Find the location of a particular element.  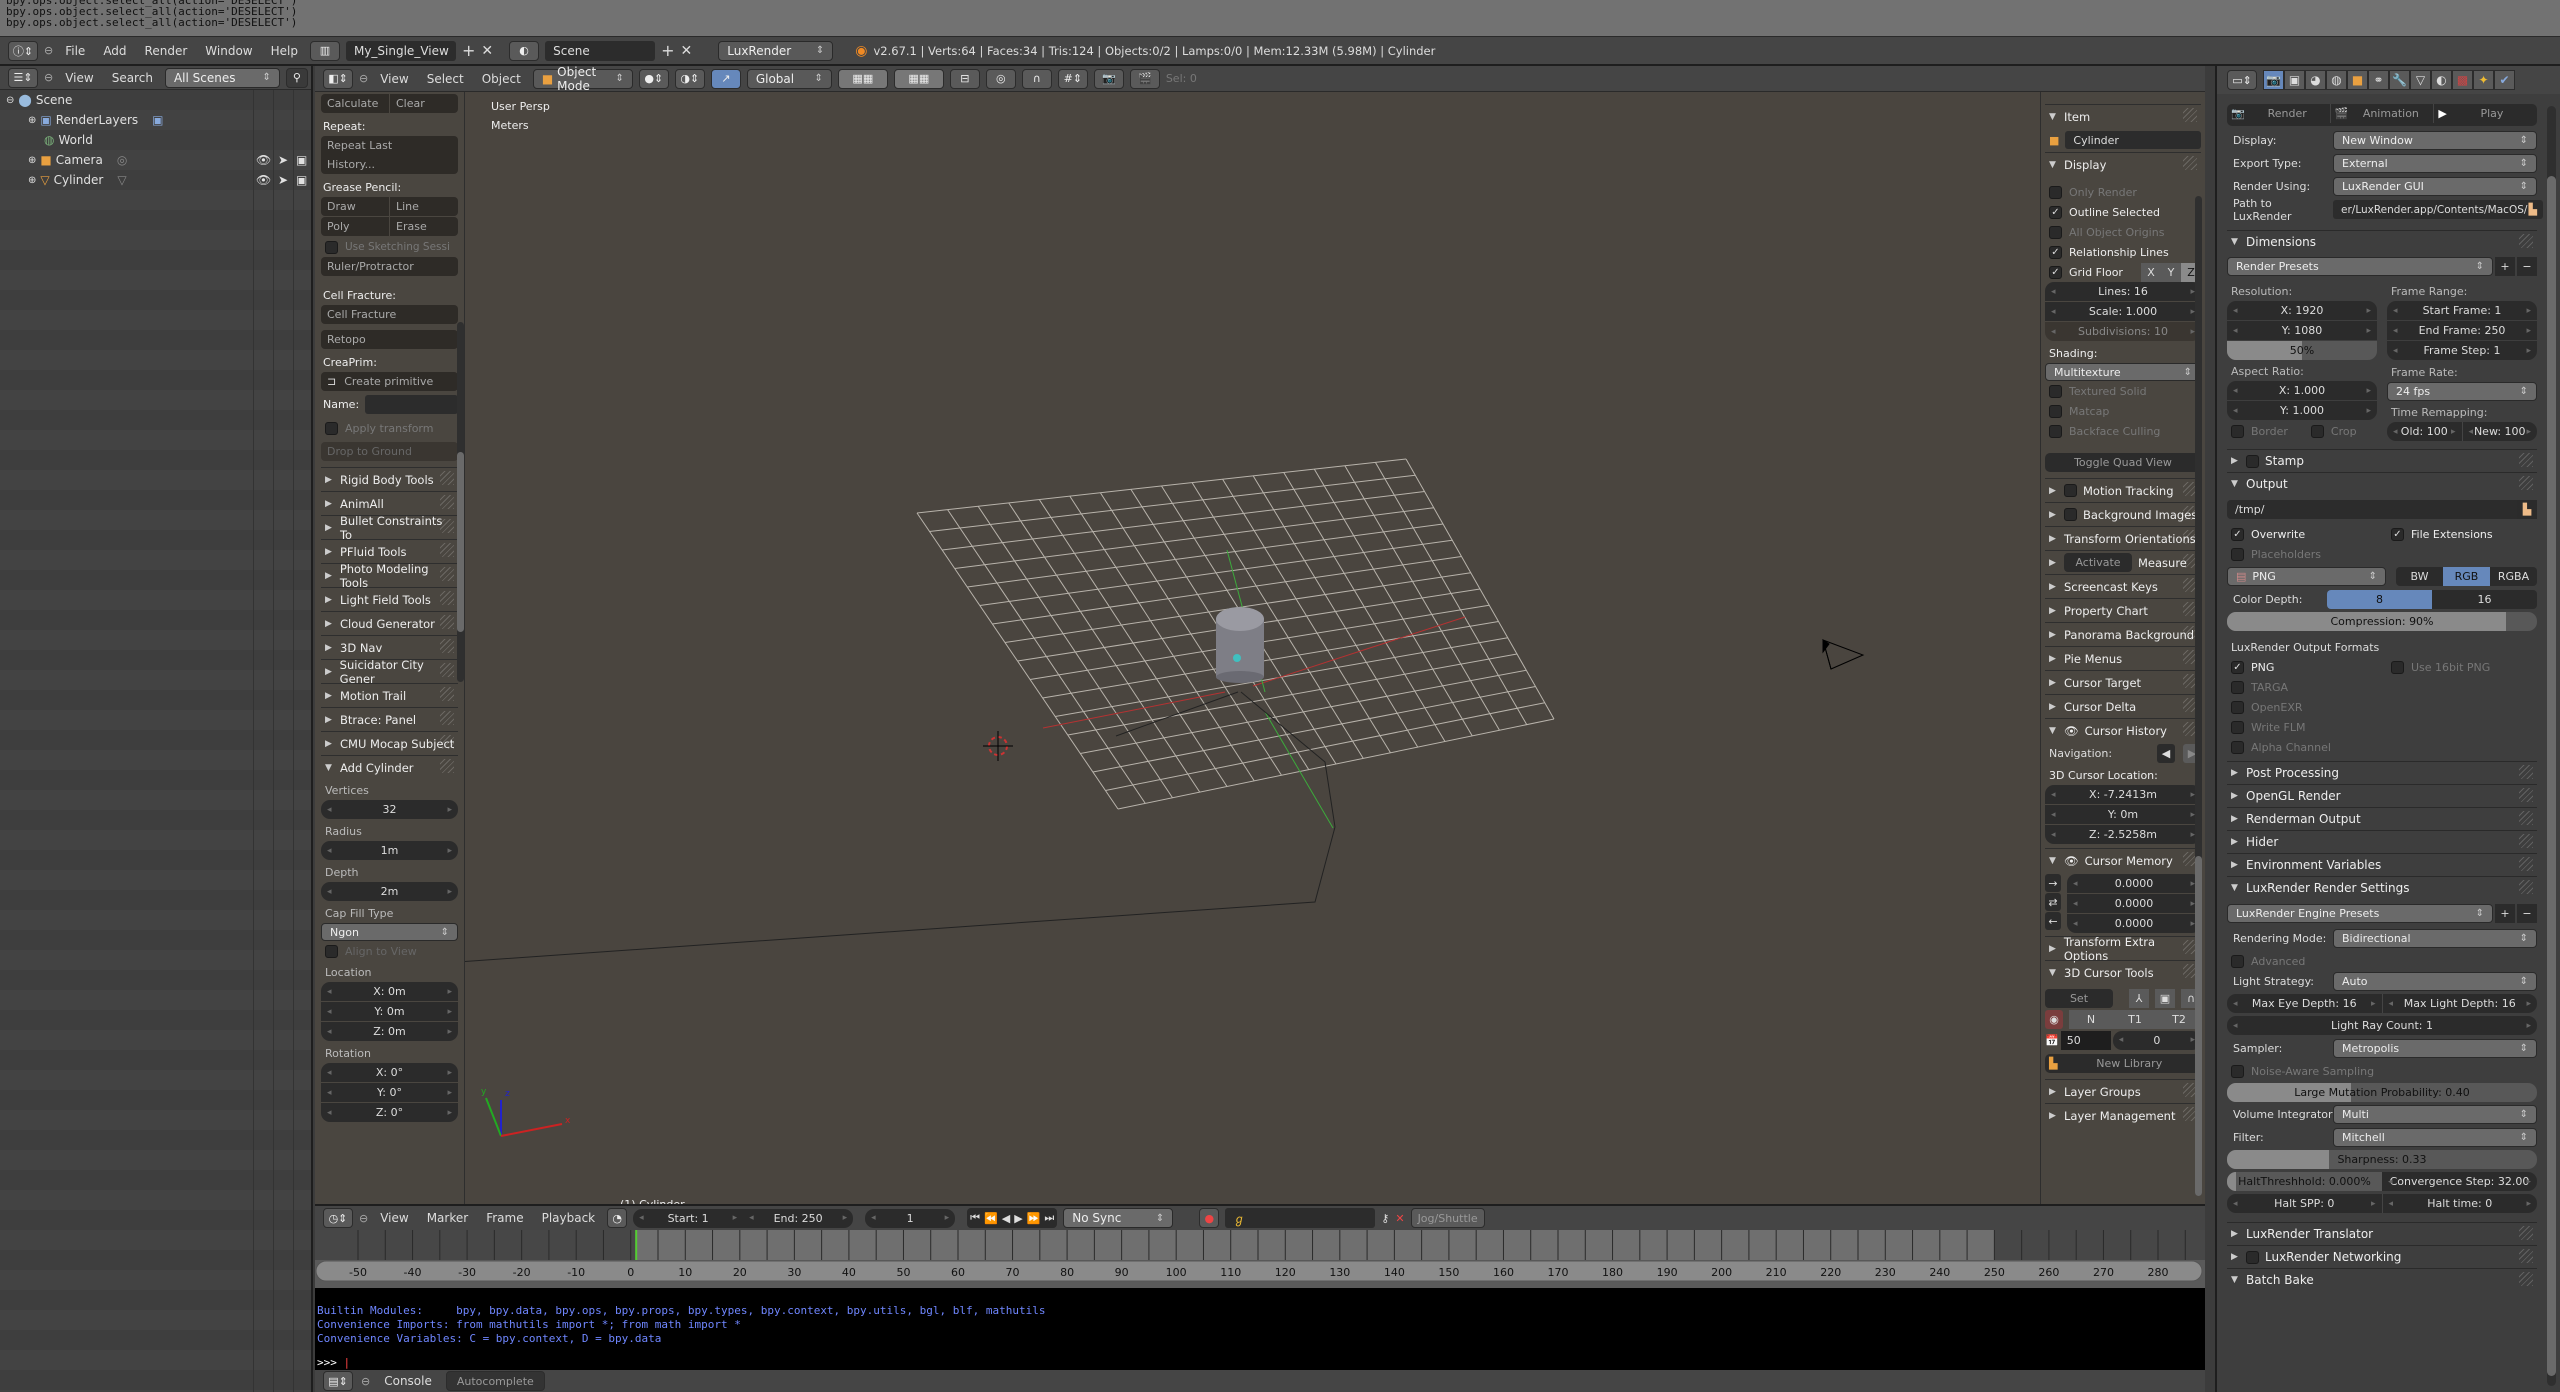

properties-editor-icon: ▭⇕ is located at coordinates (2242, 80).